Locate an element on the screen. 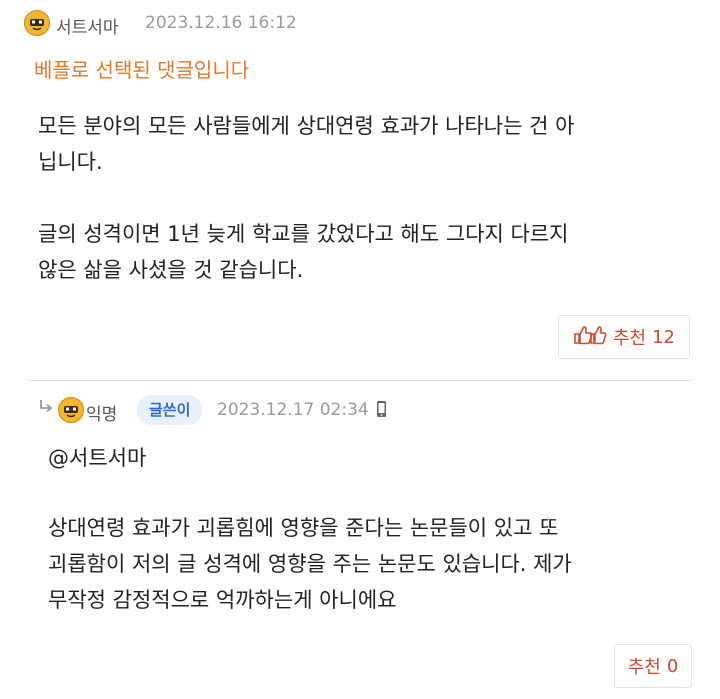 The height and width of the screenshot is (699, 720). comment-timestamp: 2023.12.16 16:12 is located at coordinates (221, 23).